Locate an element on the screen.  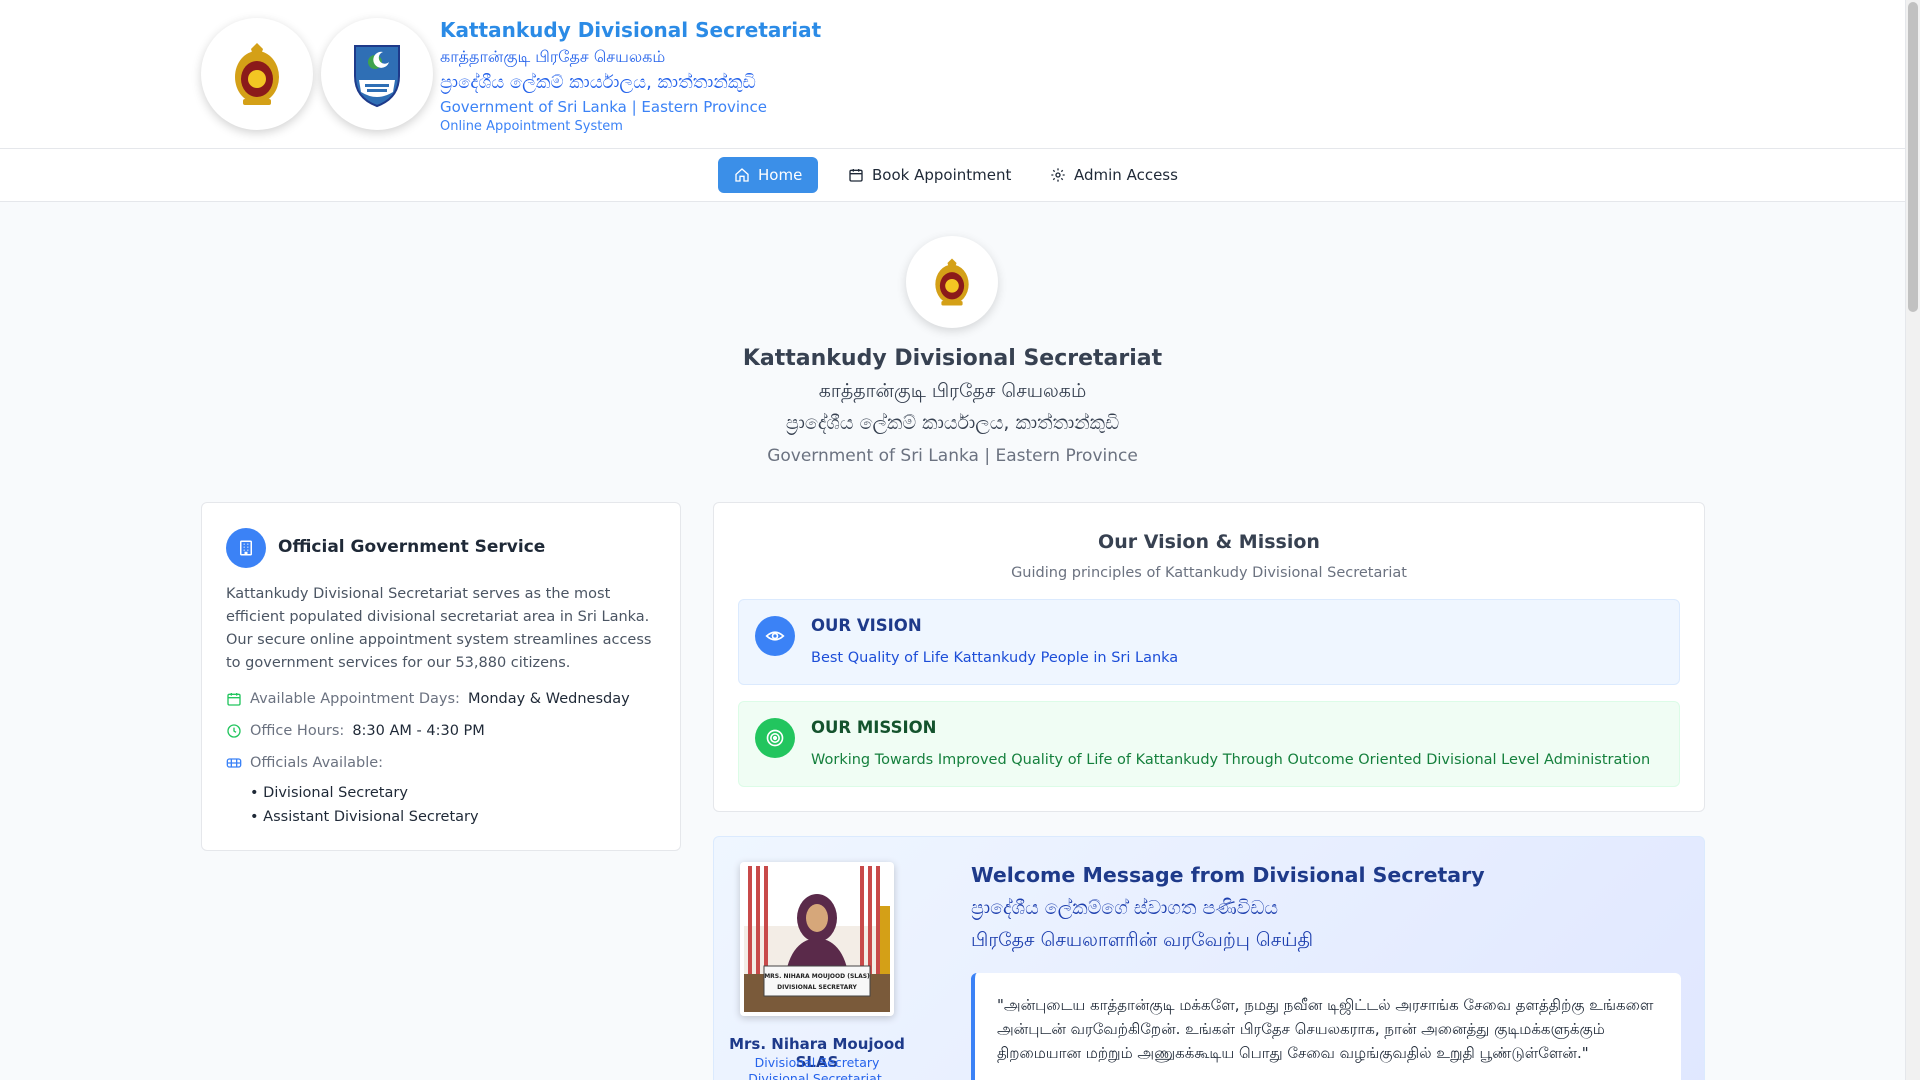
days-value: Monday & Wednesday is located at coordinates (548, 699).